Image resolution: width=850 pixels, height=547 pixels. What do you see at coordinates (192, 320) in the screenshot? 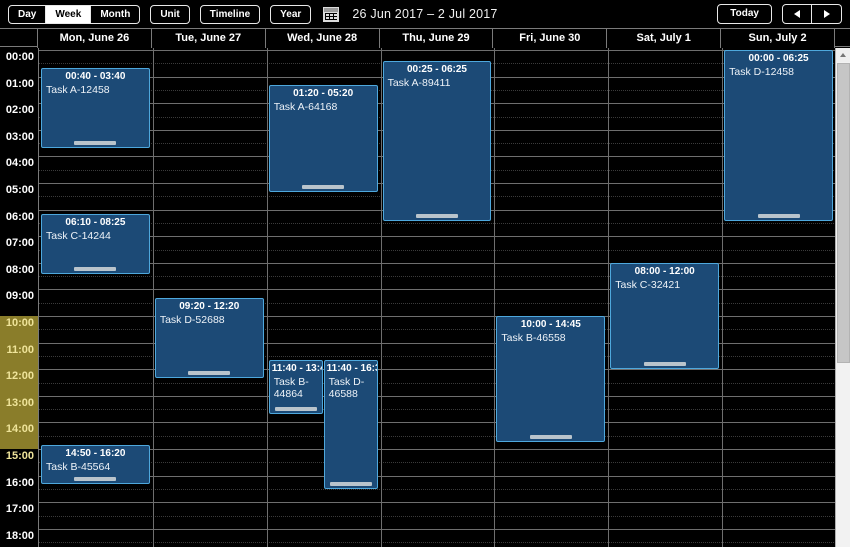
I see `event-title: Task D-52688` at bounding box center [192, 320].